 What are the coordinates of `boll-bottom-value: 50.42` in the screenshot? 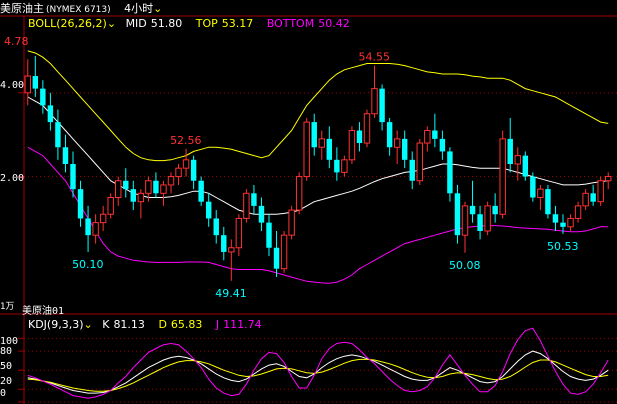 It's located at (334, 23).